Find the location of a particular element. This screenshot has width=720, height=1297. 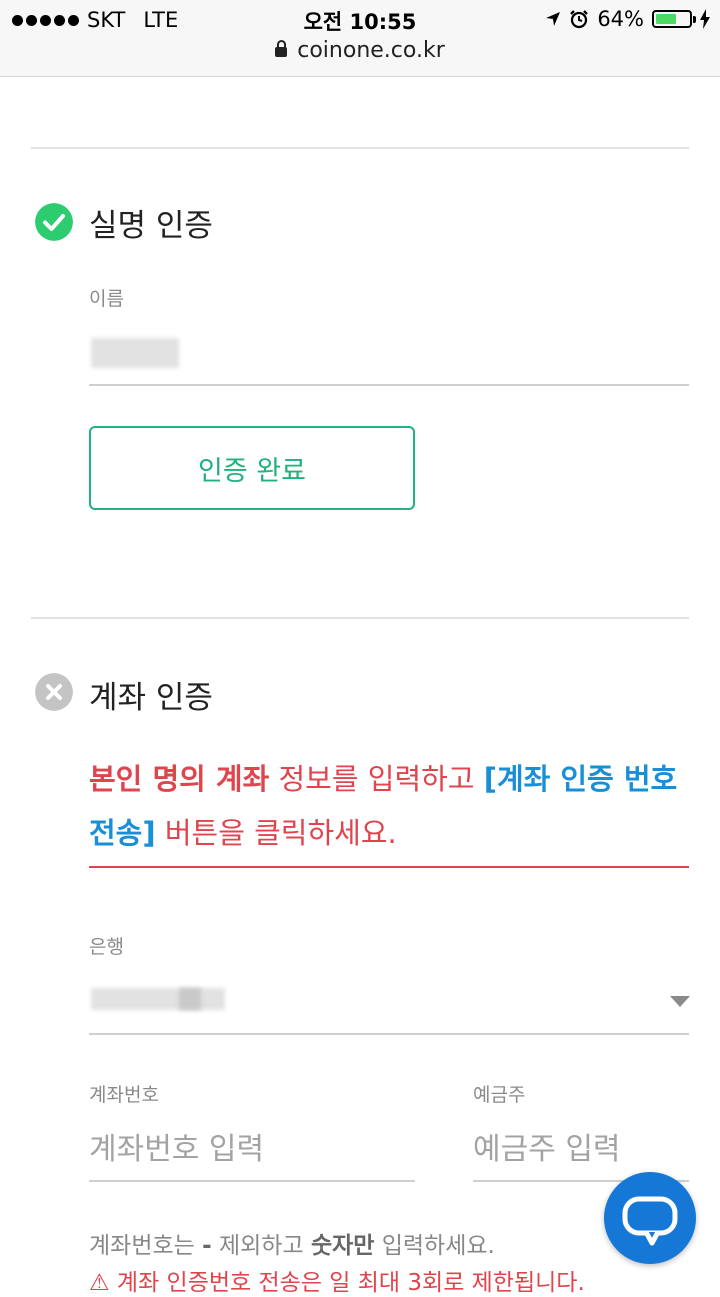

alarm-clock-icon is located at coordinates (579, 19).